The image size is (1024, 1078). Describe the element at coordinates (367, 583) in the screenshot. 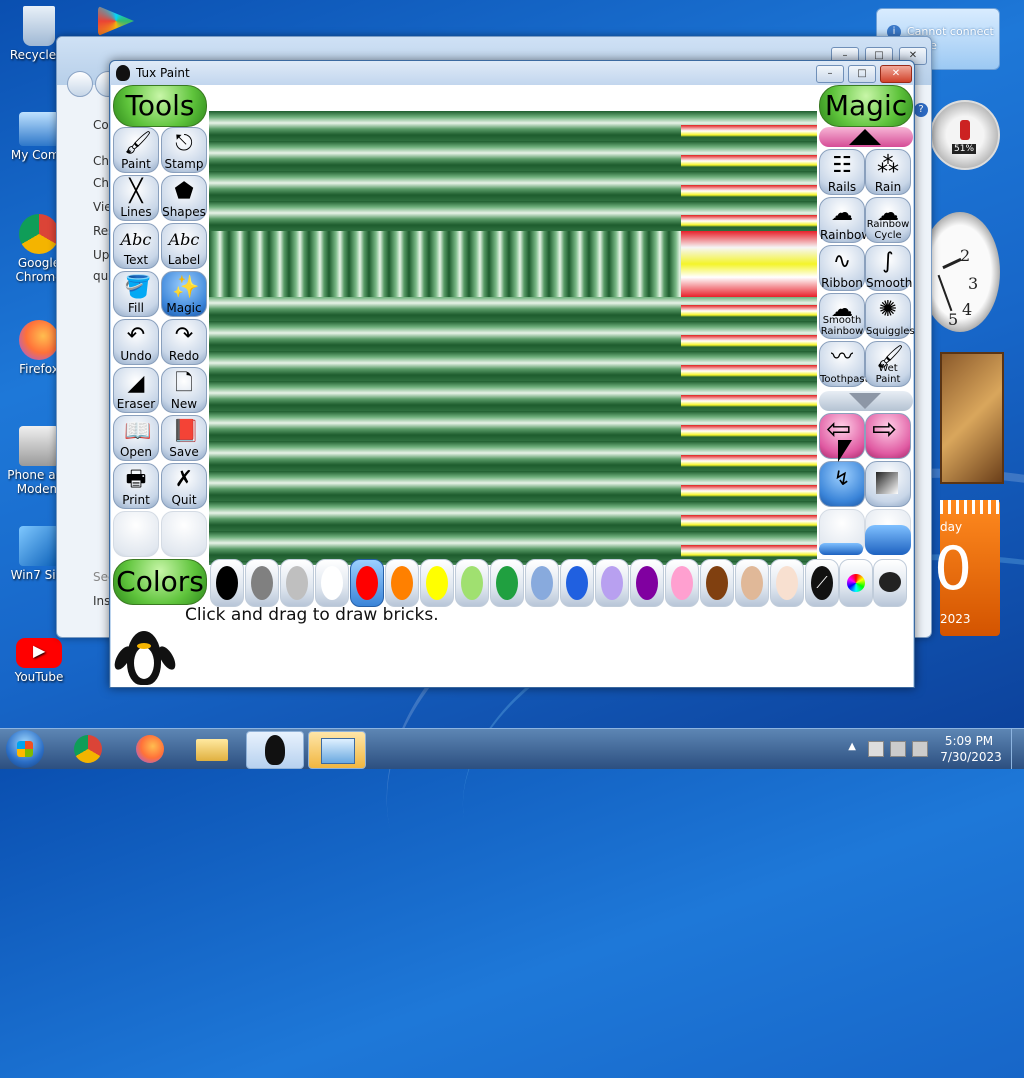

I see `color-swatch-red` at that location.